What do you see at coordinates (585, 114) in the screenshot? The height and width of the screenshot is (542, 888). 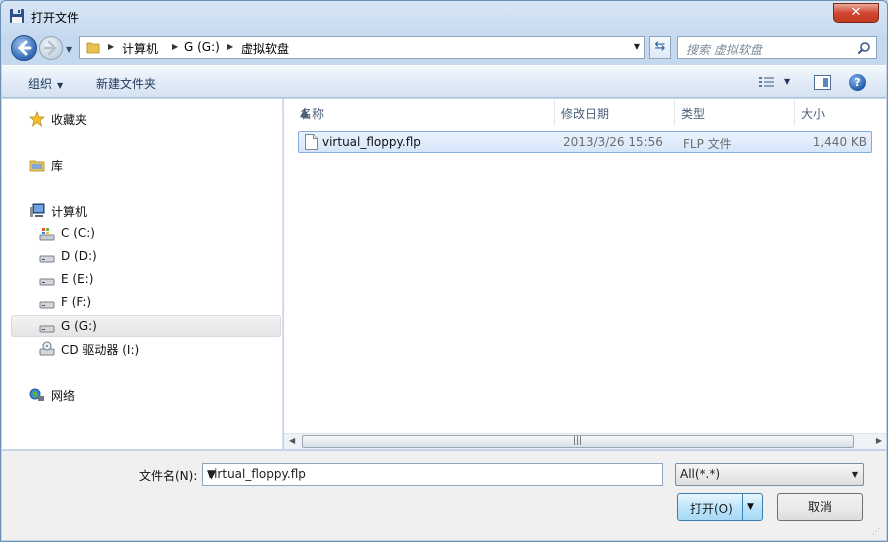 I see `column-header-modified-label: 修改日期` at bounding box center [585, 114].